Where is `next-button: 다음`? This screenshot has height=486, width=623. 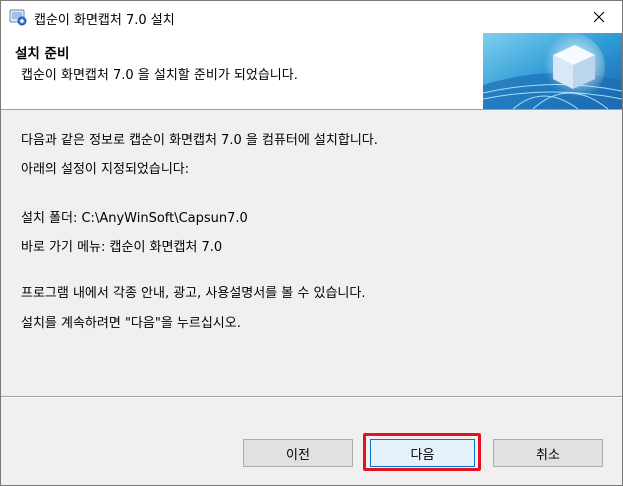
next-button: 다음 is located at coordinates (422, 453).